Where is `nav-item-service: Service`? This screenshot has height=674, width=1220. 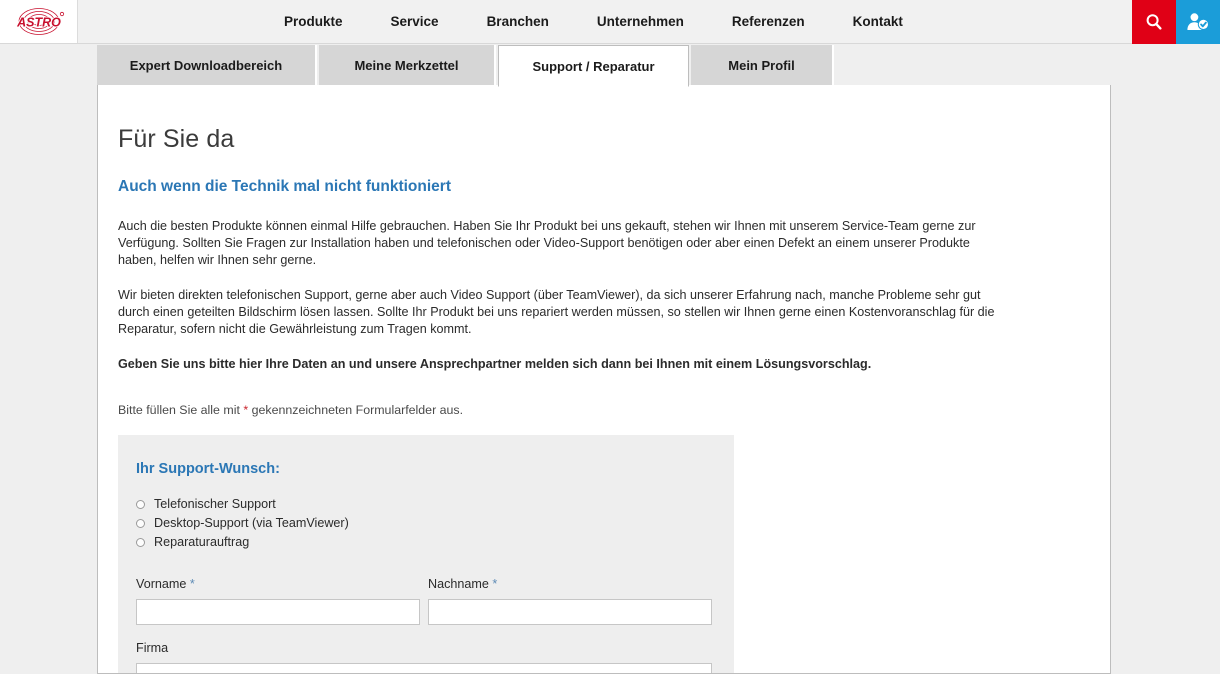
nav-item-service: Service is located at coordinates (415, 21).